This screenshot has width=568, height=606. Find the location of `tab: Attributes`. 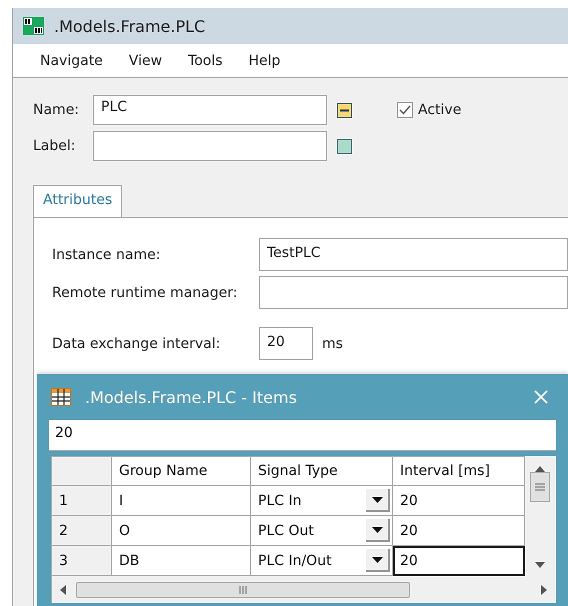

tab: Attributes is located at coordinates (77, 201).